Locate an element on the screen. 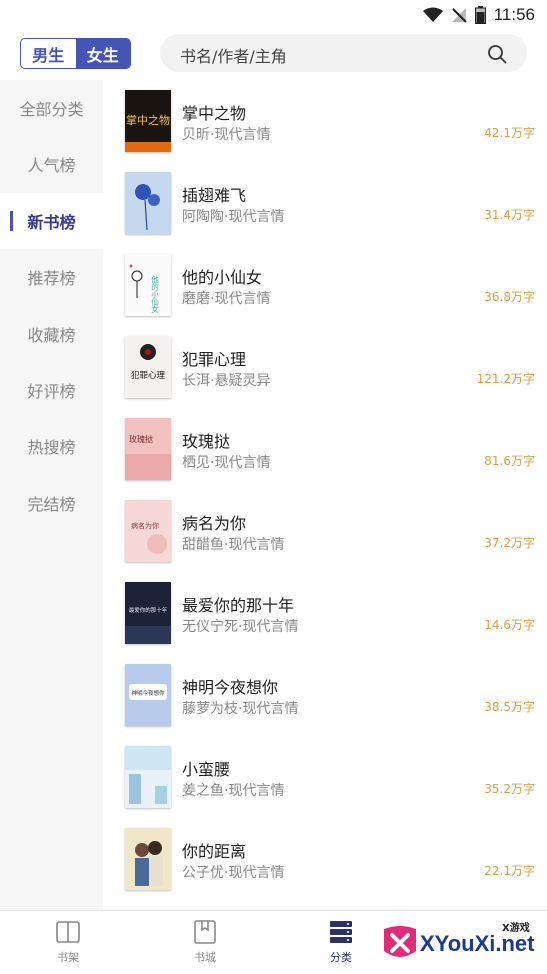 The width and height of the screenshot is (547, 974). word-count: 121.2万字 is located at coordinates (505, 379).